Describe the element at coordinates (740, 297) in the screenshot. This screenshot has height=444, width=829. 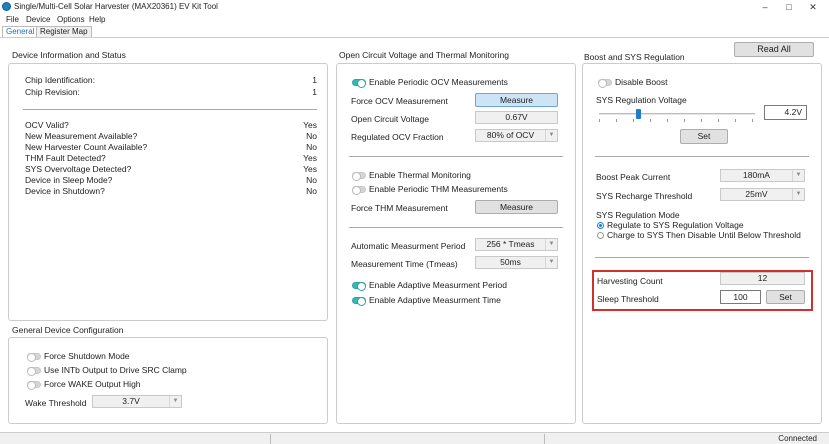
I see `sleep-threshold-input: 100` at that location.